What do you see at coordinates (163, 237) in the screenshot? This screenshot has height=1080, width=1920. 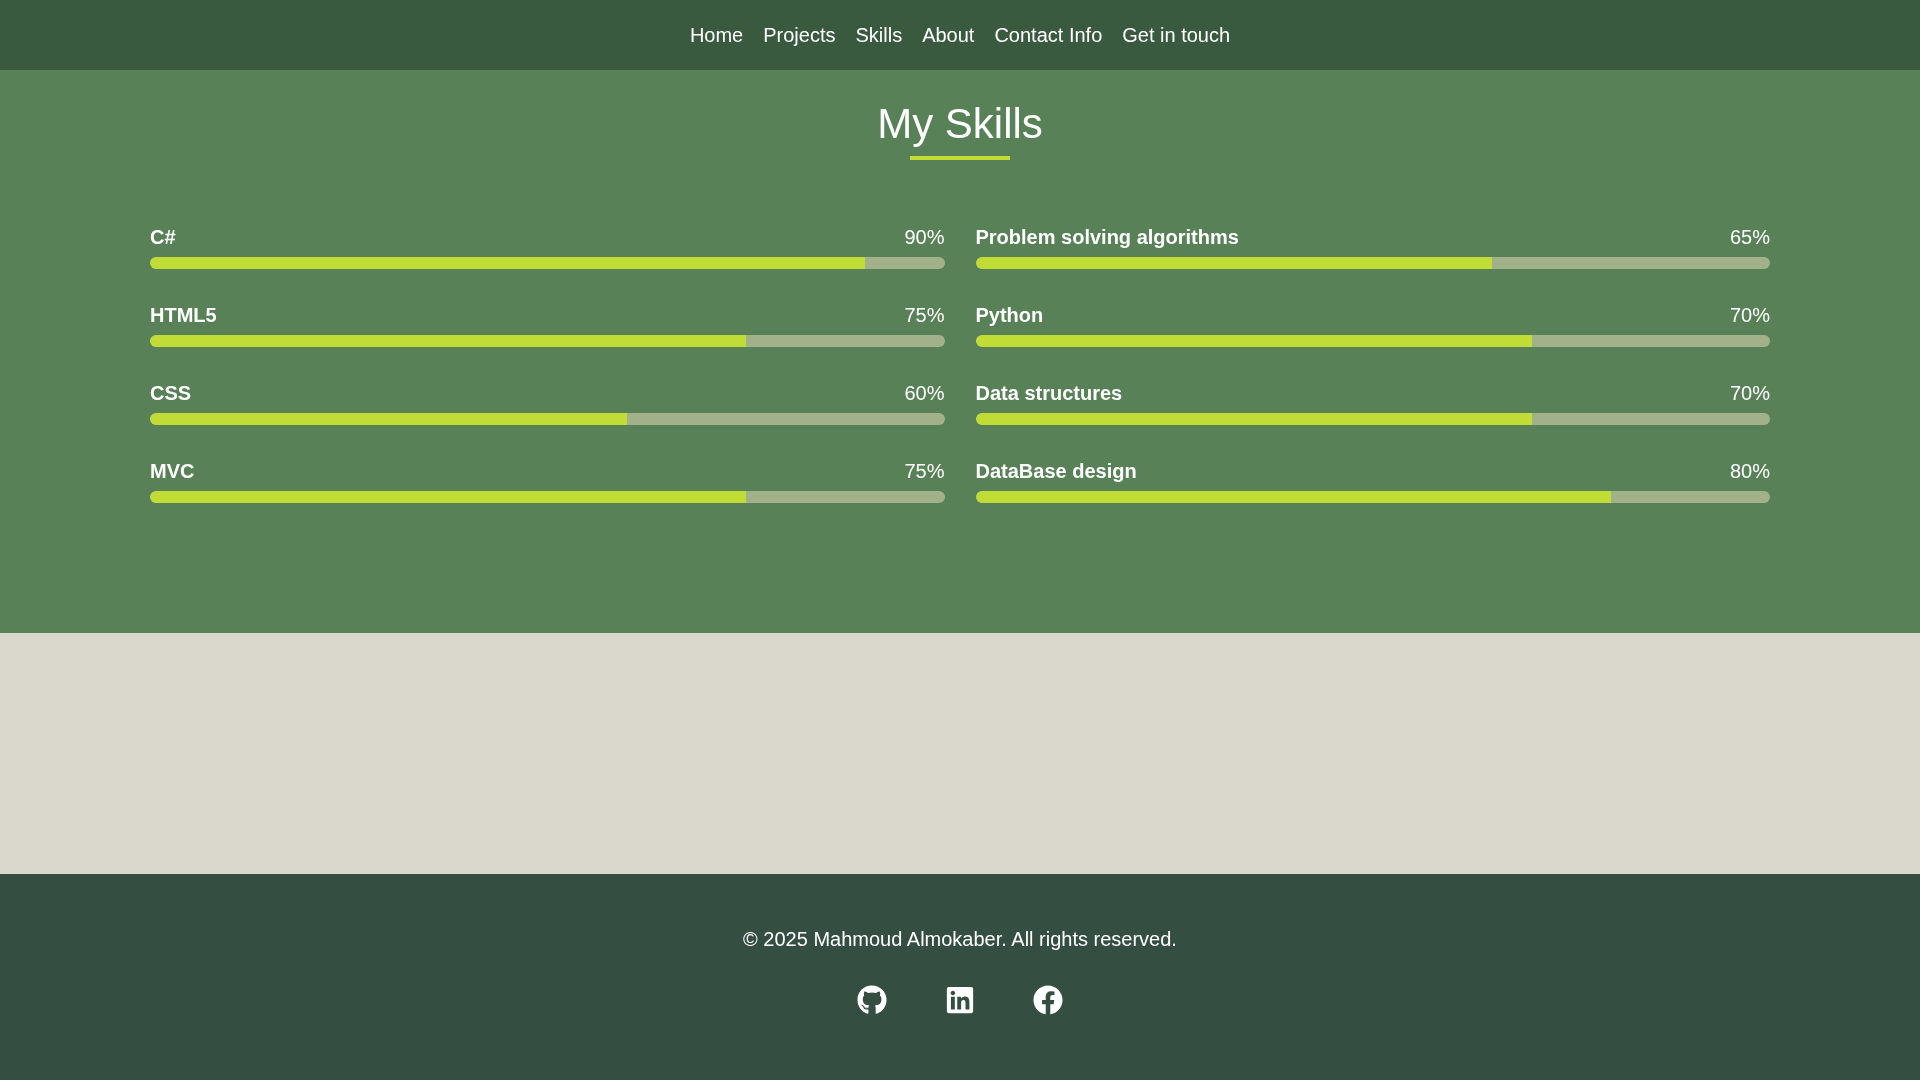 I see `skill-name: C#` at bounding box center [163, 237].